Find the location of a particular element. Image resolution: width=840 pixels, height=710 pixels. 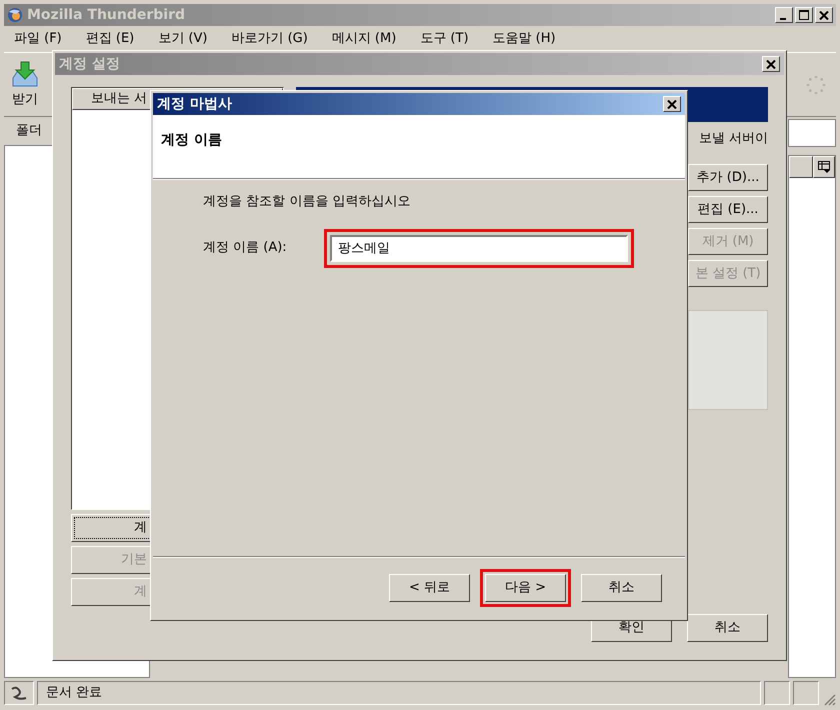

wizard-button: 다음 > is located at coordinates (525, 588).